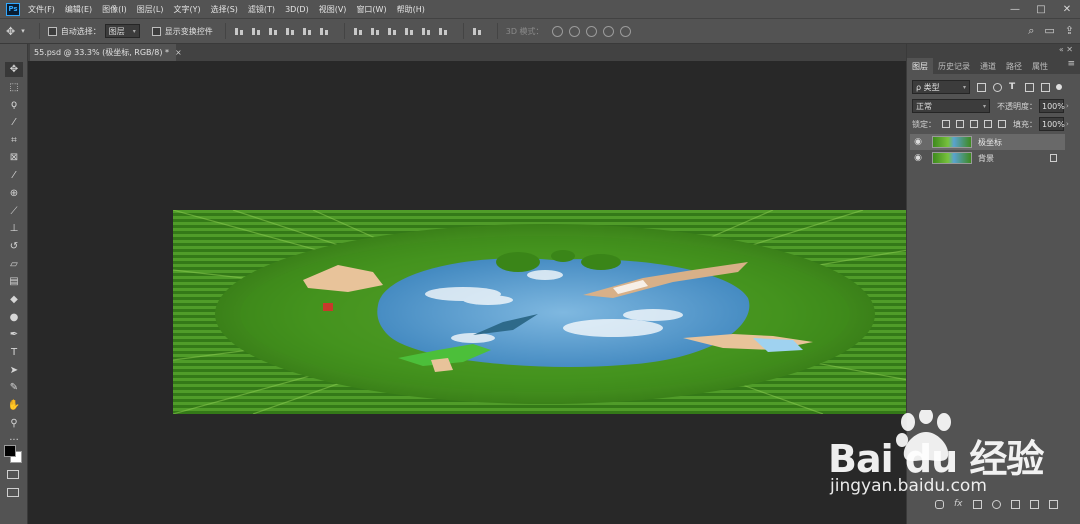 This screenshot has height=524, width=1080. What do you see at coordinates (1029, 87) in the screenshot?
I see `shape-filter-icon` at bounding box center [1029, 87].